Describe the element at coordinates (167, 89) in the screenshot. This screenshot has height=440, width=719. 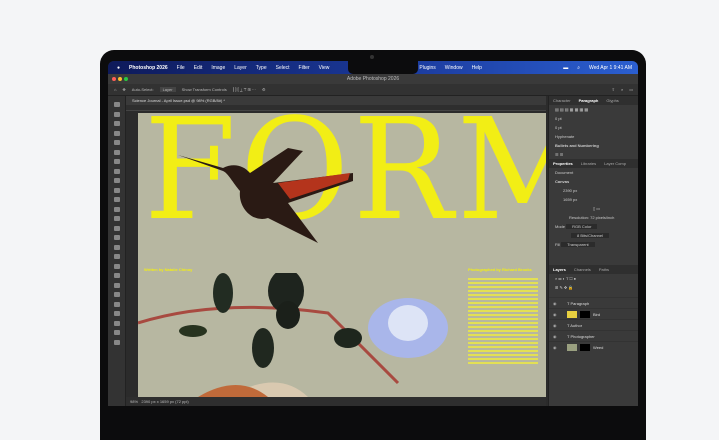
I see `layer-select: Layer` at that location.